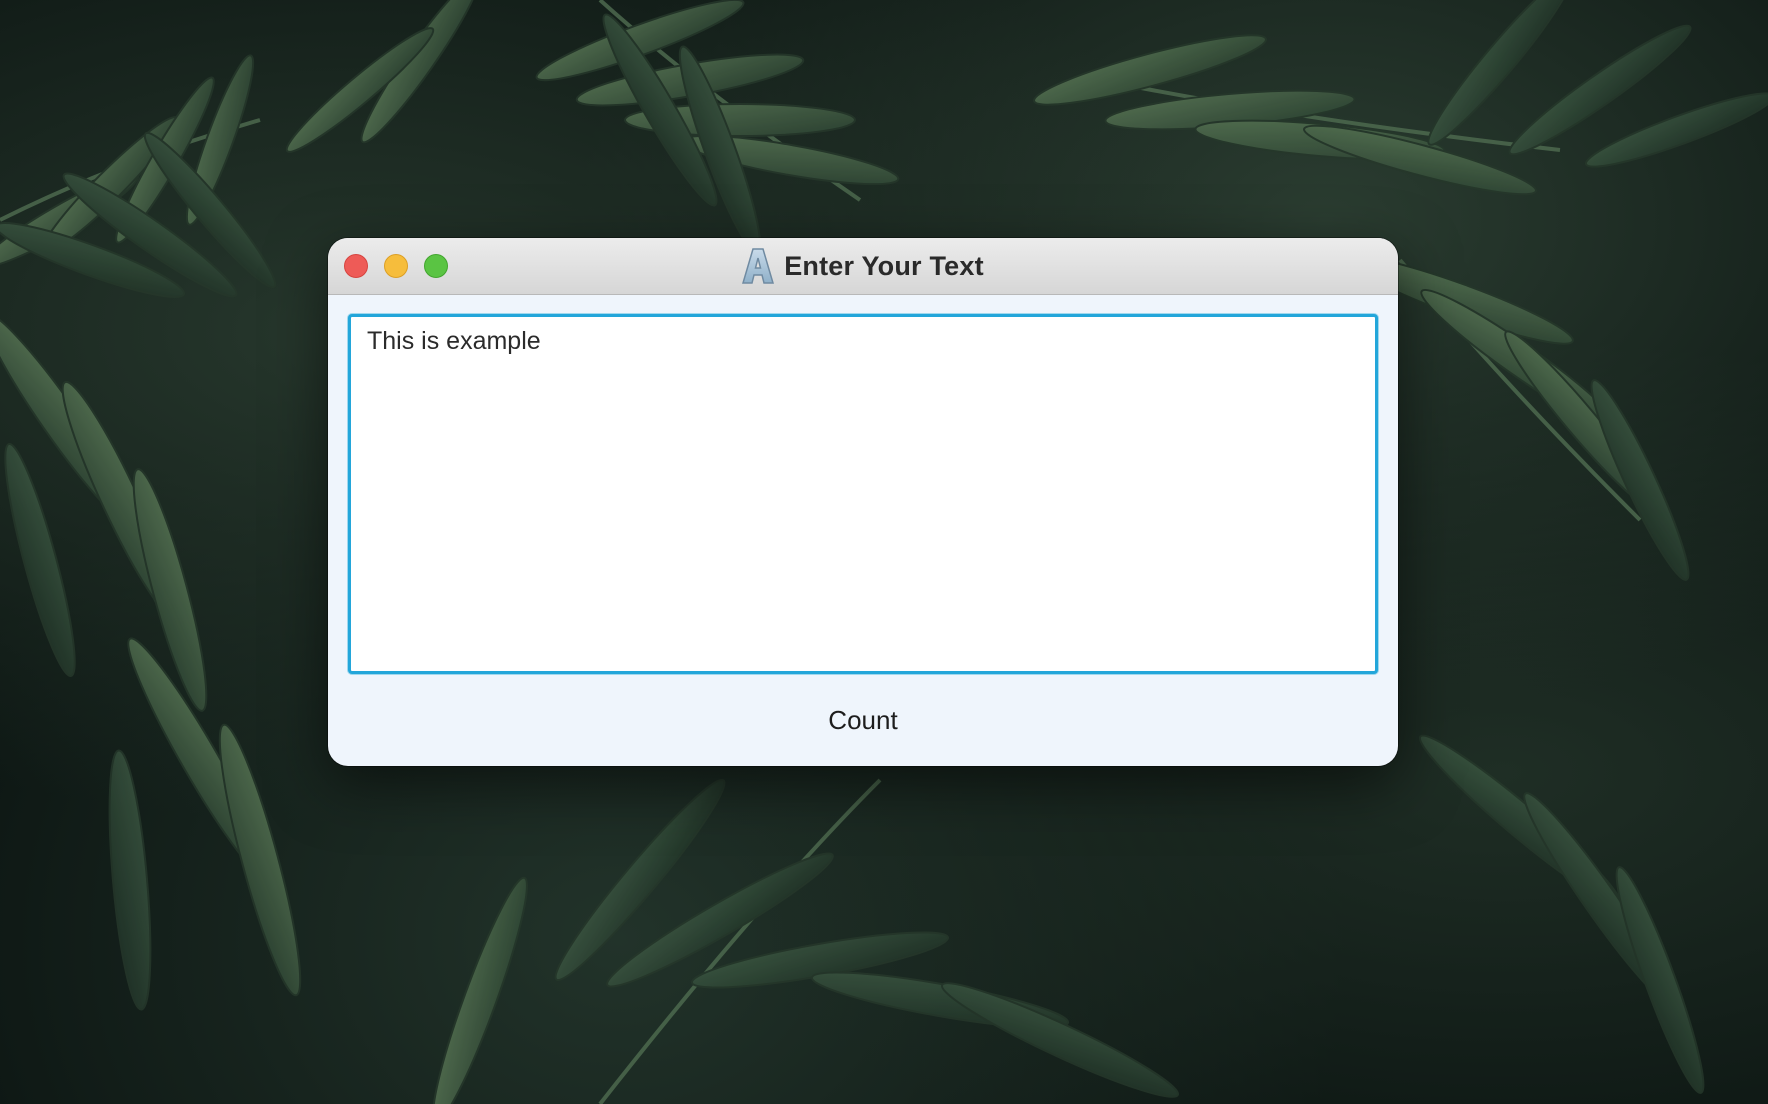 The image size is (1768, 1104). I want to click on title-bar: Enter Your Text, so click(863, 266).